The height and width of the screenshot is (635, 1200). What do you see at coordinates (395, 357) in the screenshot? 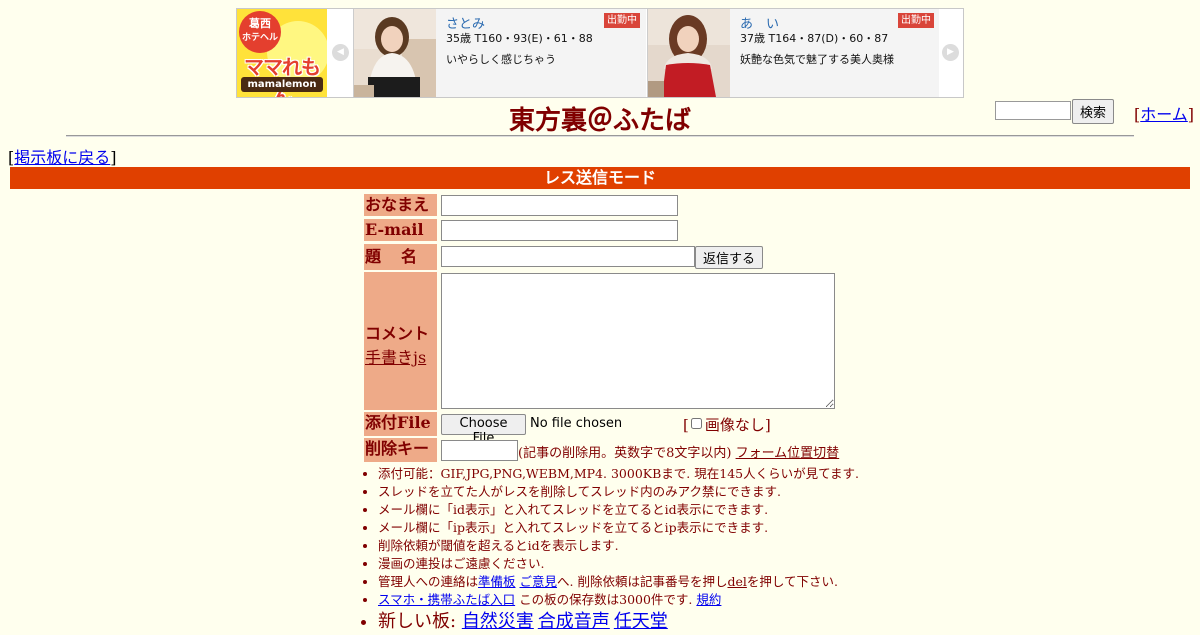
I see `handwriting-link: 手書きjs` at bounding box center [395, 357].